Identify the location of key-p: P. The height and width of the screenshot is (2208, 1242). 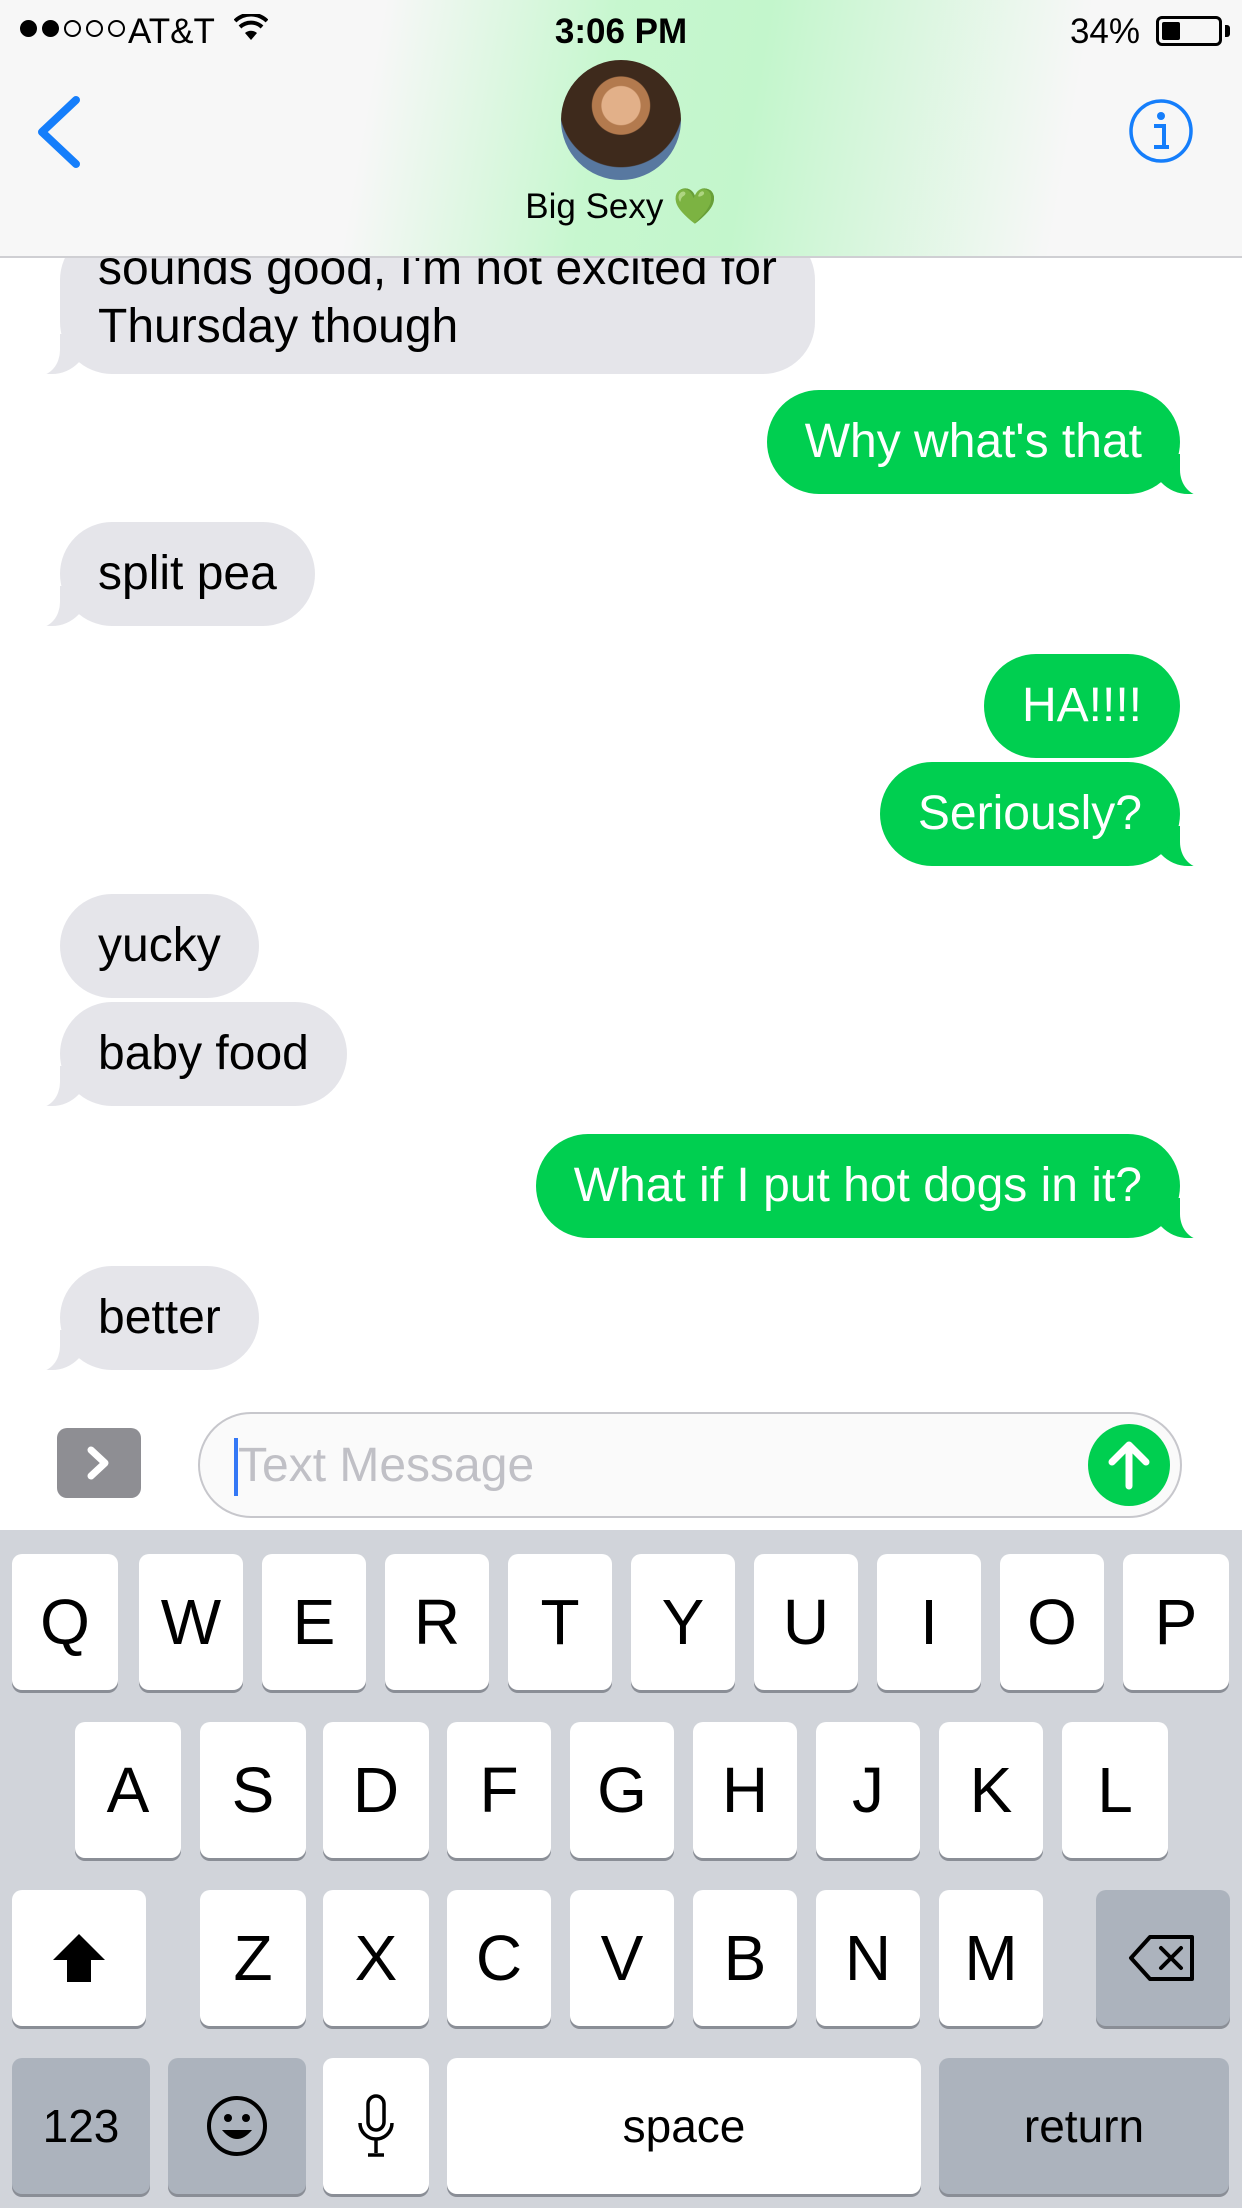
(1176, 1622).